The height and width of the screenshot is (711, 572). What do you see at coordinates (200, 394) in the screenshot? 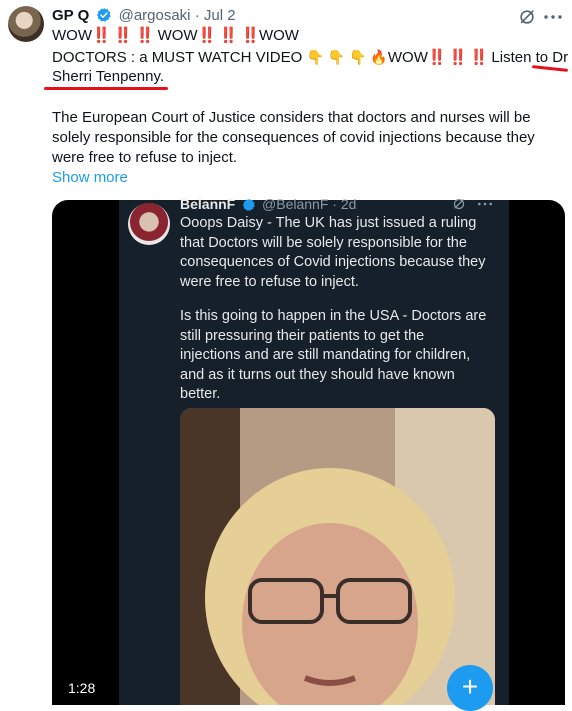
I see `quoted-text-line: better.` at bounding box center [200, 394].